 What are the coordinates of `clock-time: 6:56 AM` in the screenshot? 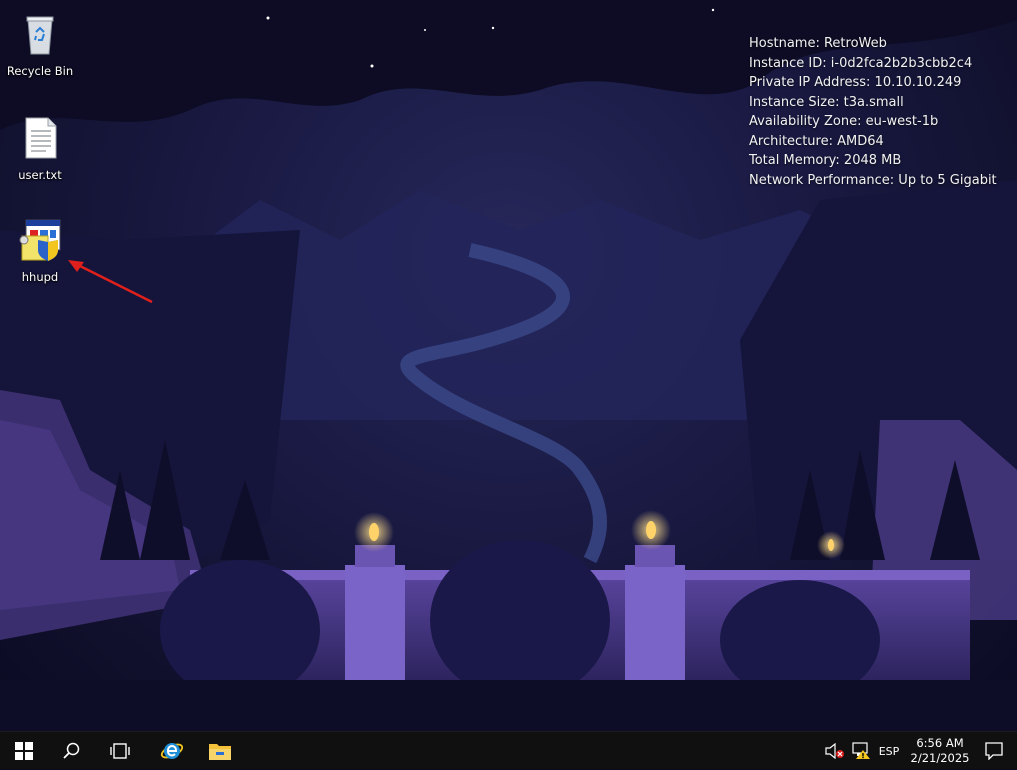 It's located at (940, 743).